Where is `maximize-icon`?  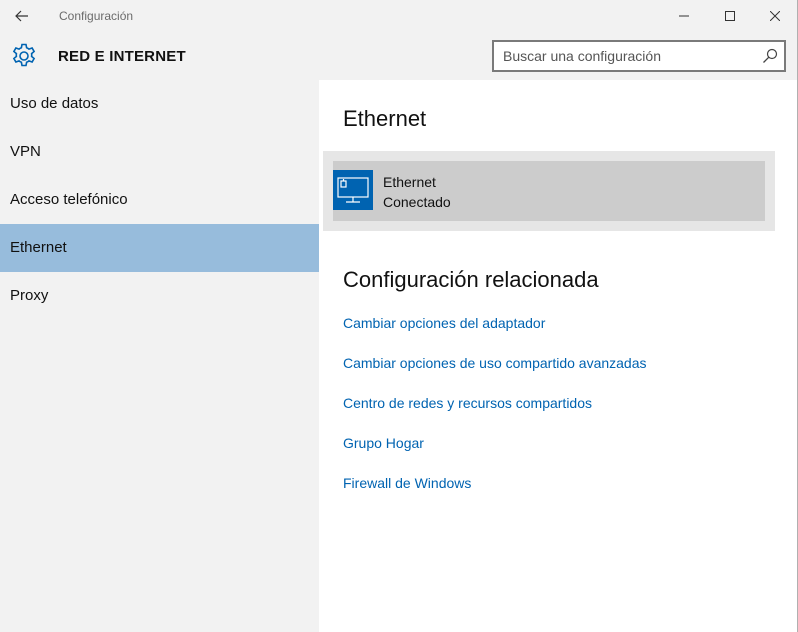
maximize-icon is located at coordinates (730, 16).